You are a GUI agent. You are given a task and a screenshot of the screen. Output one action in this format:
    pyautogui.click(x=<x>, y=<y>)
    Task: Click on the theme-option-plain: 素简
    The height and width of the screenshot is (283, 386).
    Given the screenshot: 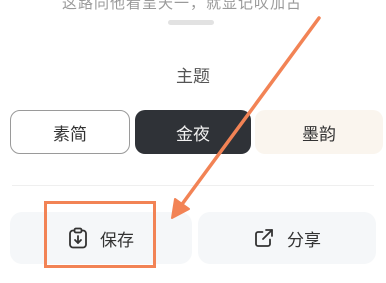 What is the action you would take?
    pyautogui.click(x=70, y=132)
    